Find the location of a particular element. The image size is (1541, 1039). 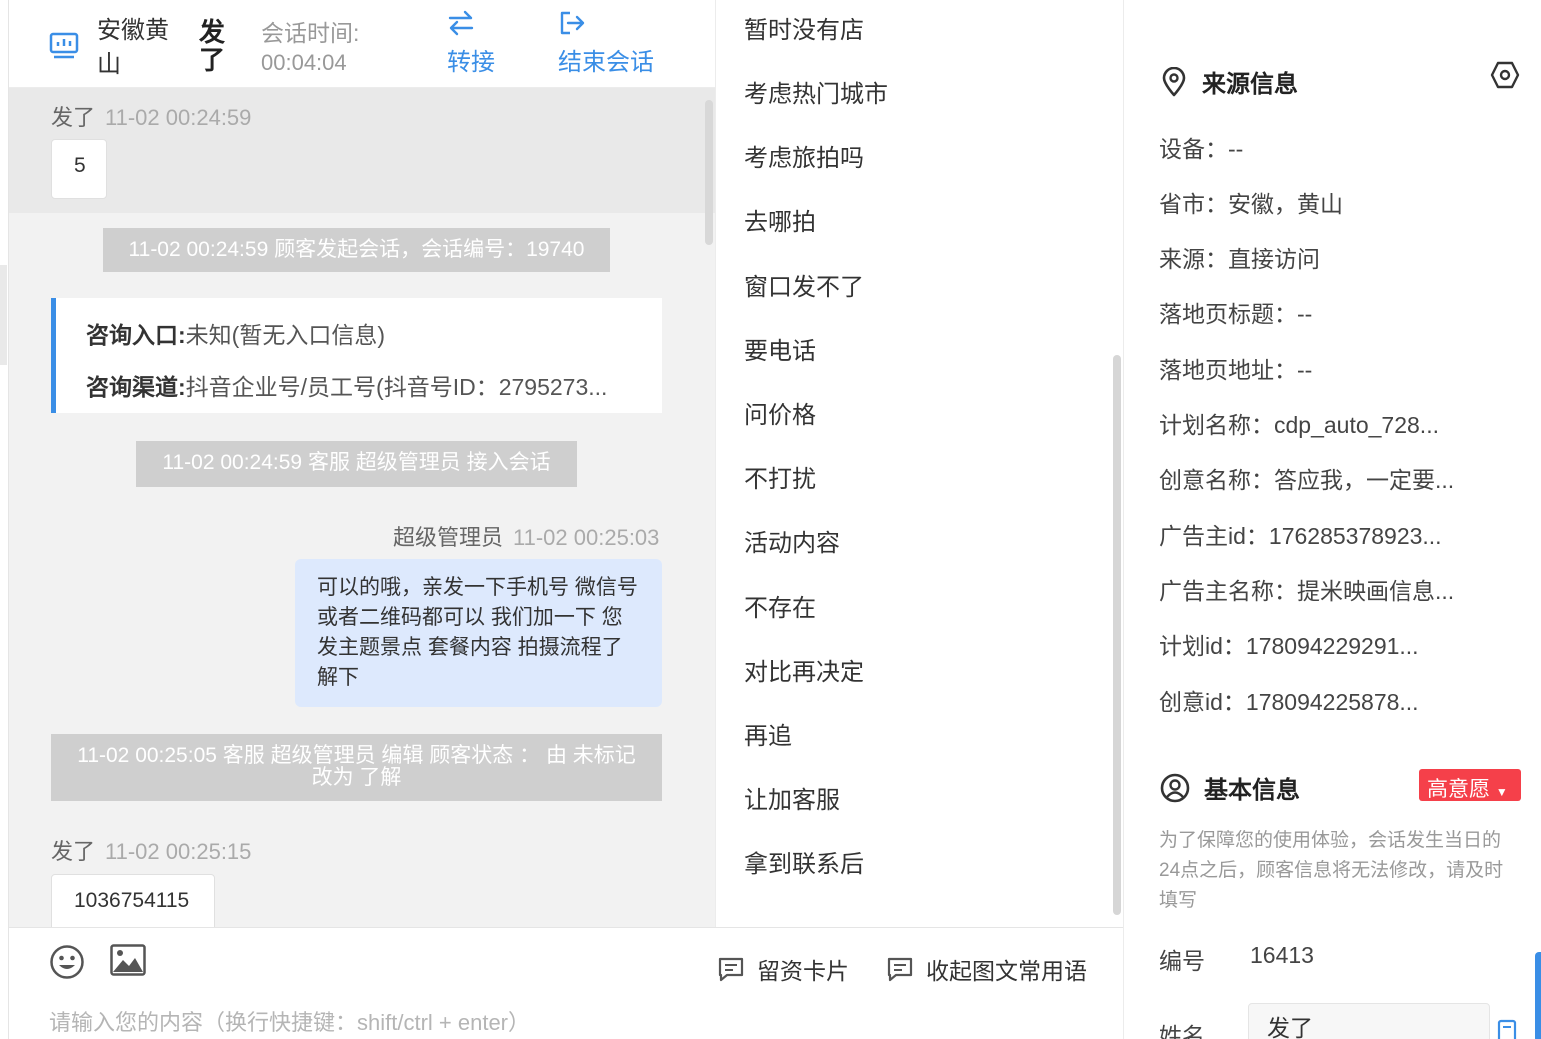

phrase-item: 让加客服 is located at coordinates (792, 797).